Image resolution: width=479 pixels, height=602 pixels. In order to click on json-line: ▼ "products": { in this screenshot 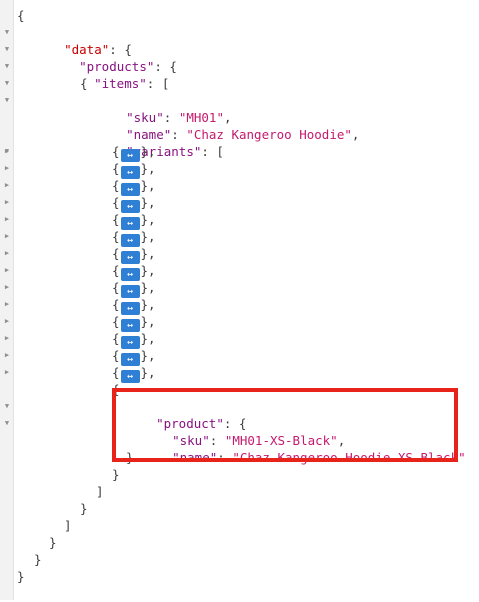, I will do `click(239, 57)`.